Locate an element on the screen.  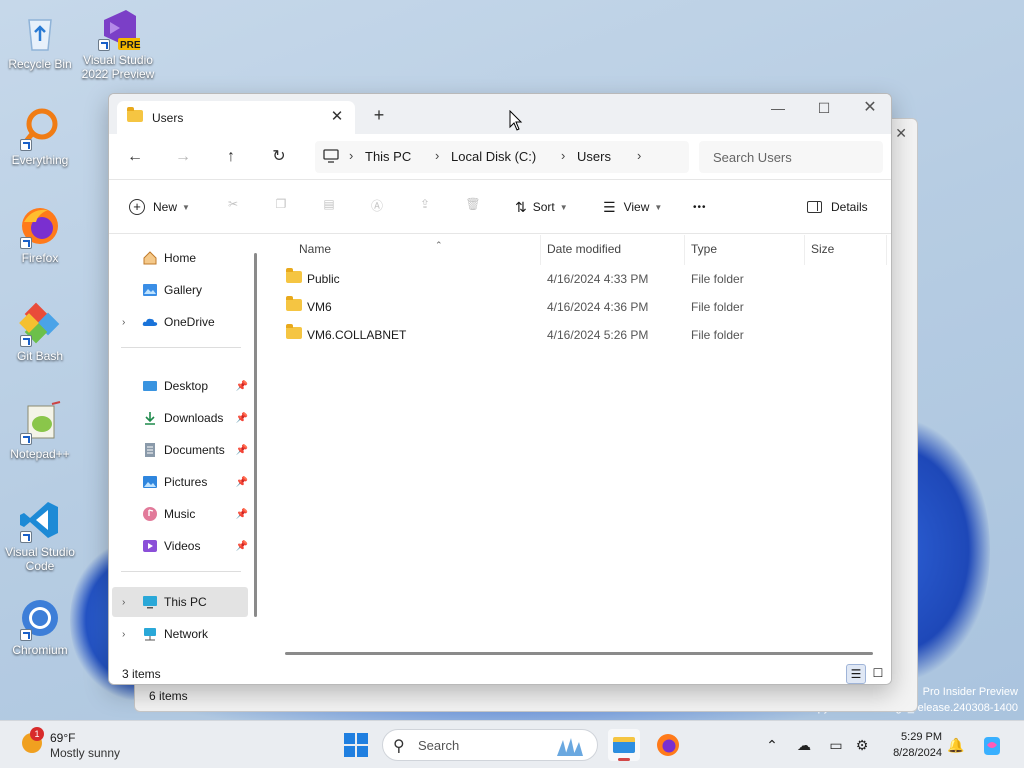
horizontal-scrollbar is located at coordinates (579, 653).